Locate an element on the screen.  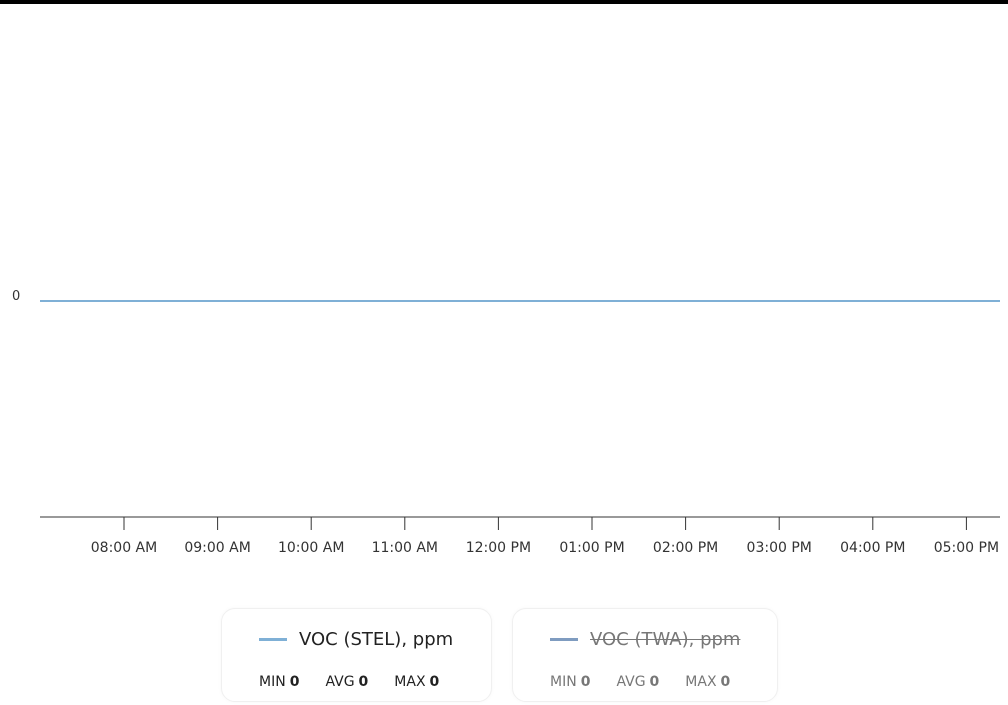
legend-item-voc-stel: VOC (STEL), ppm MIN 0 AVG 0 MAX 0 is located at coordinates (356, 655).